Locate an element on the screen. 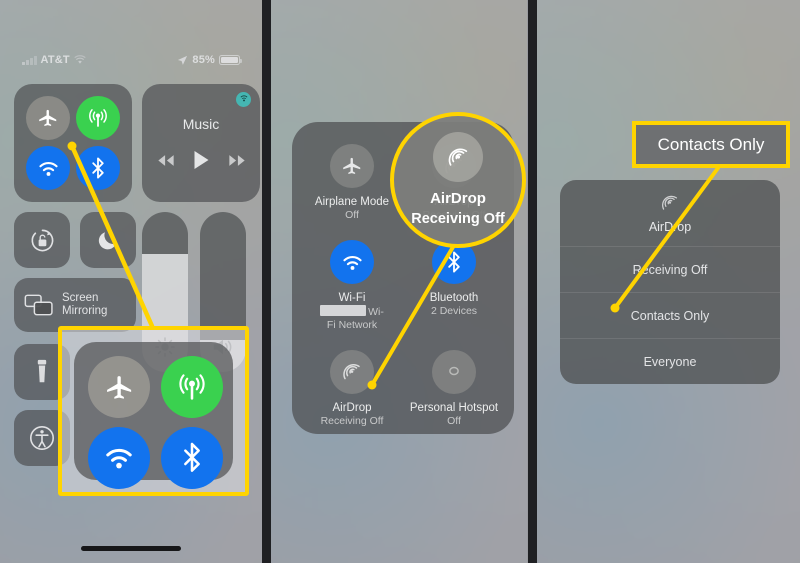  wifi-toggle is located at coordinates (48, 168).